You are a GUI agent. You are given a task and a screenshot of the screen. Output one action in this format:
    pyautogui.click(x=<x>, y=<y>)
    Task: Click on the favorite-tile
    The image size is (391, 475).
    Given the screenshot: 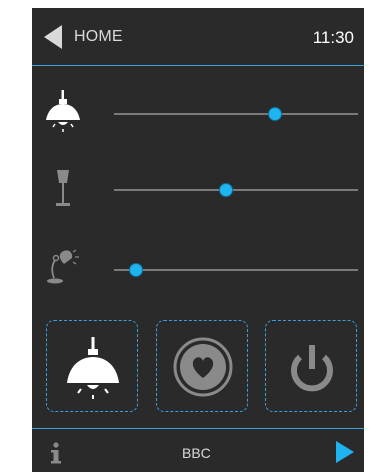 What is the action you would take?
    pyautogui.click(x=202, y=366)
    